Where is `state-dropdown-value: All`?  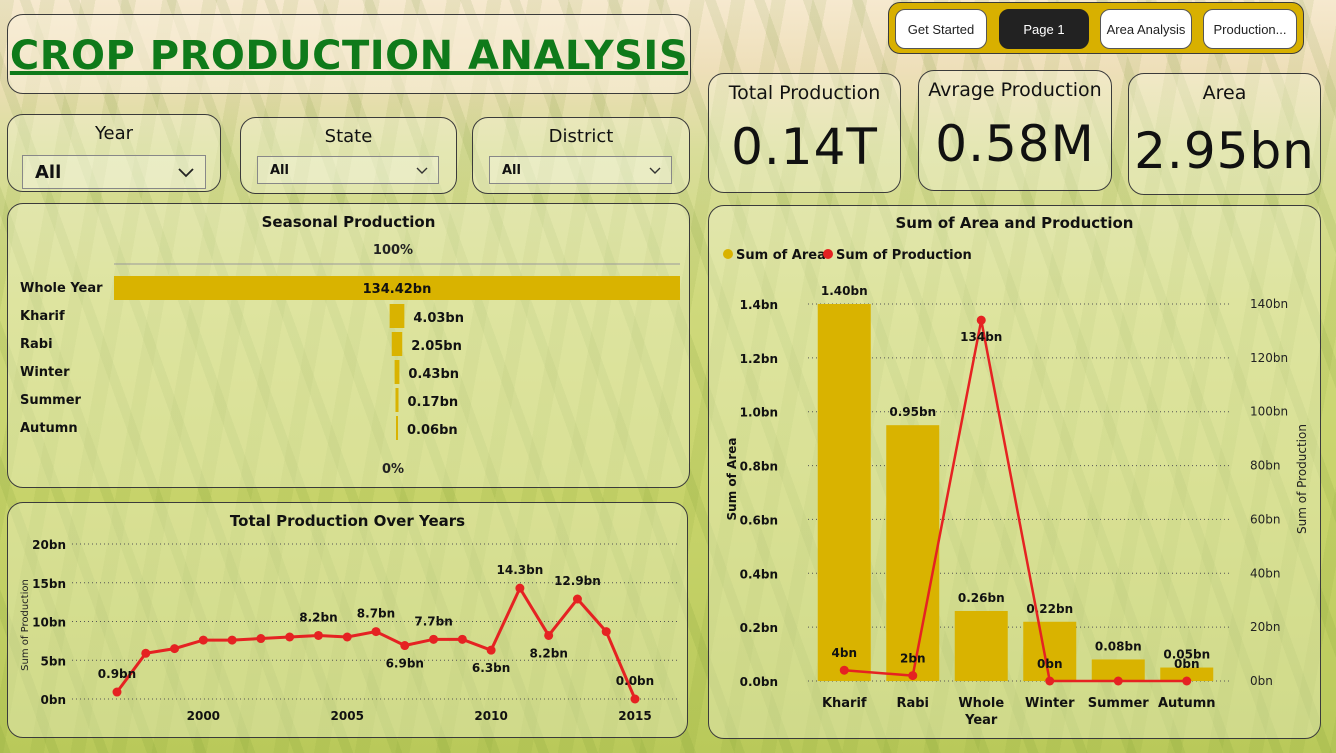
state-dropdown-value: All is located at coordinates (279, 170).